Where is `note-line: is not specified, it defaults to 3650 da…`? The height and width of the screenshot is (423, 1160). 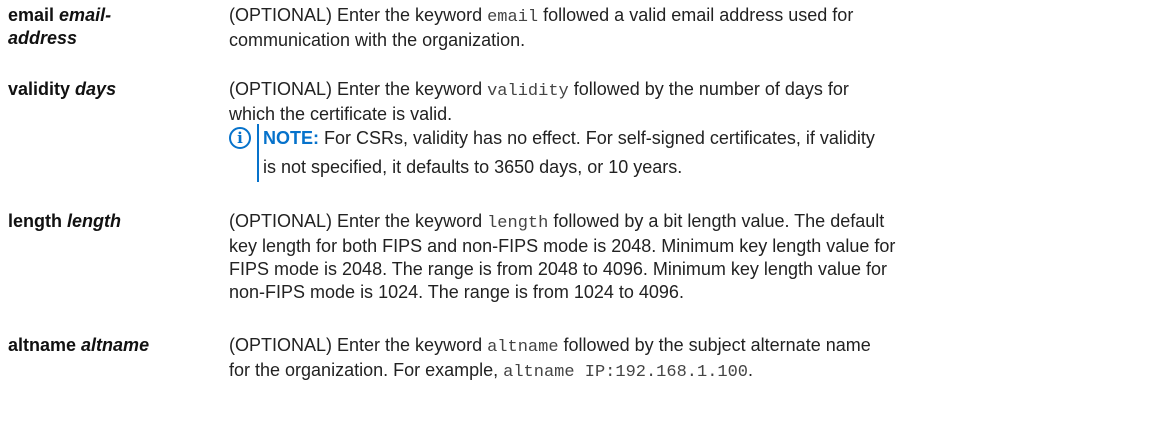 note-line: is not specified, it defaults to 3650 da… is located at coordinates (473, 167).